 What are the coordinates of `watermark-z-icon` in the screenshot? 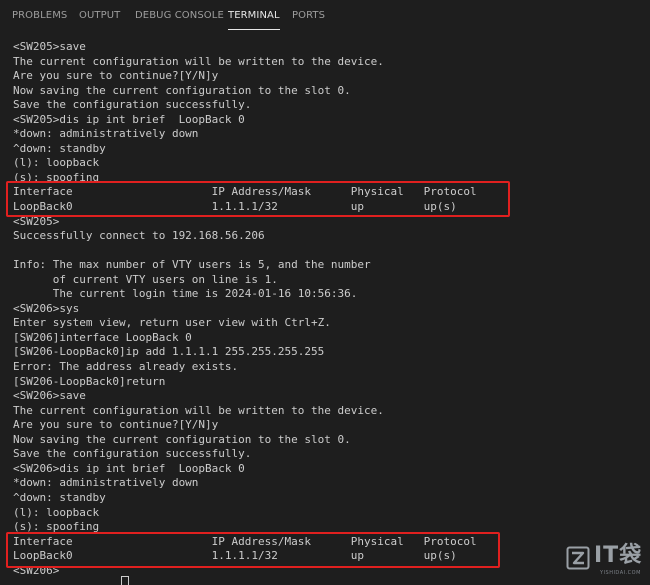 It's located at (578, 558).